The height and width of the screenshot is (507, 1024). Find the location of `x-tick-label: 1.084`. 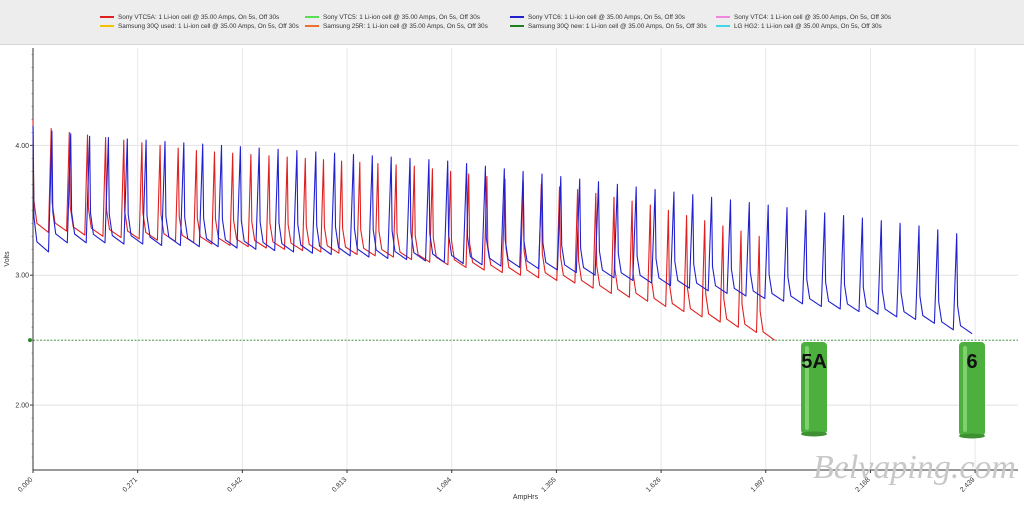

x-tick-label: 1.084 is located at coordinates (444, 484).